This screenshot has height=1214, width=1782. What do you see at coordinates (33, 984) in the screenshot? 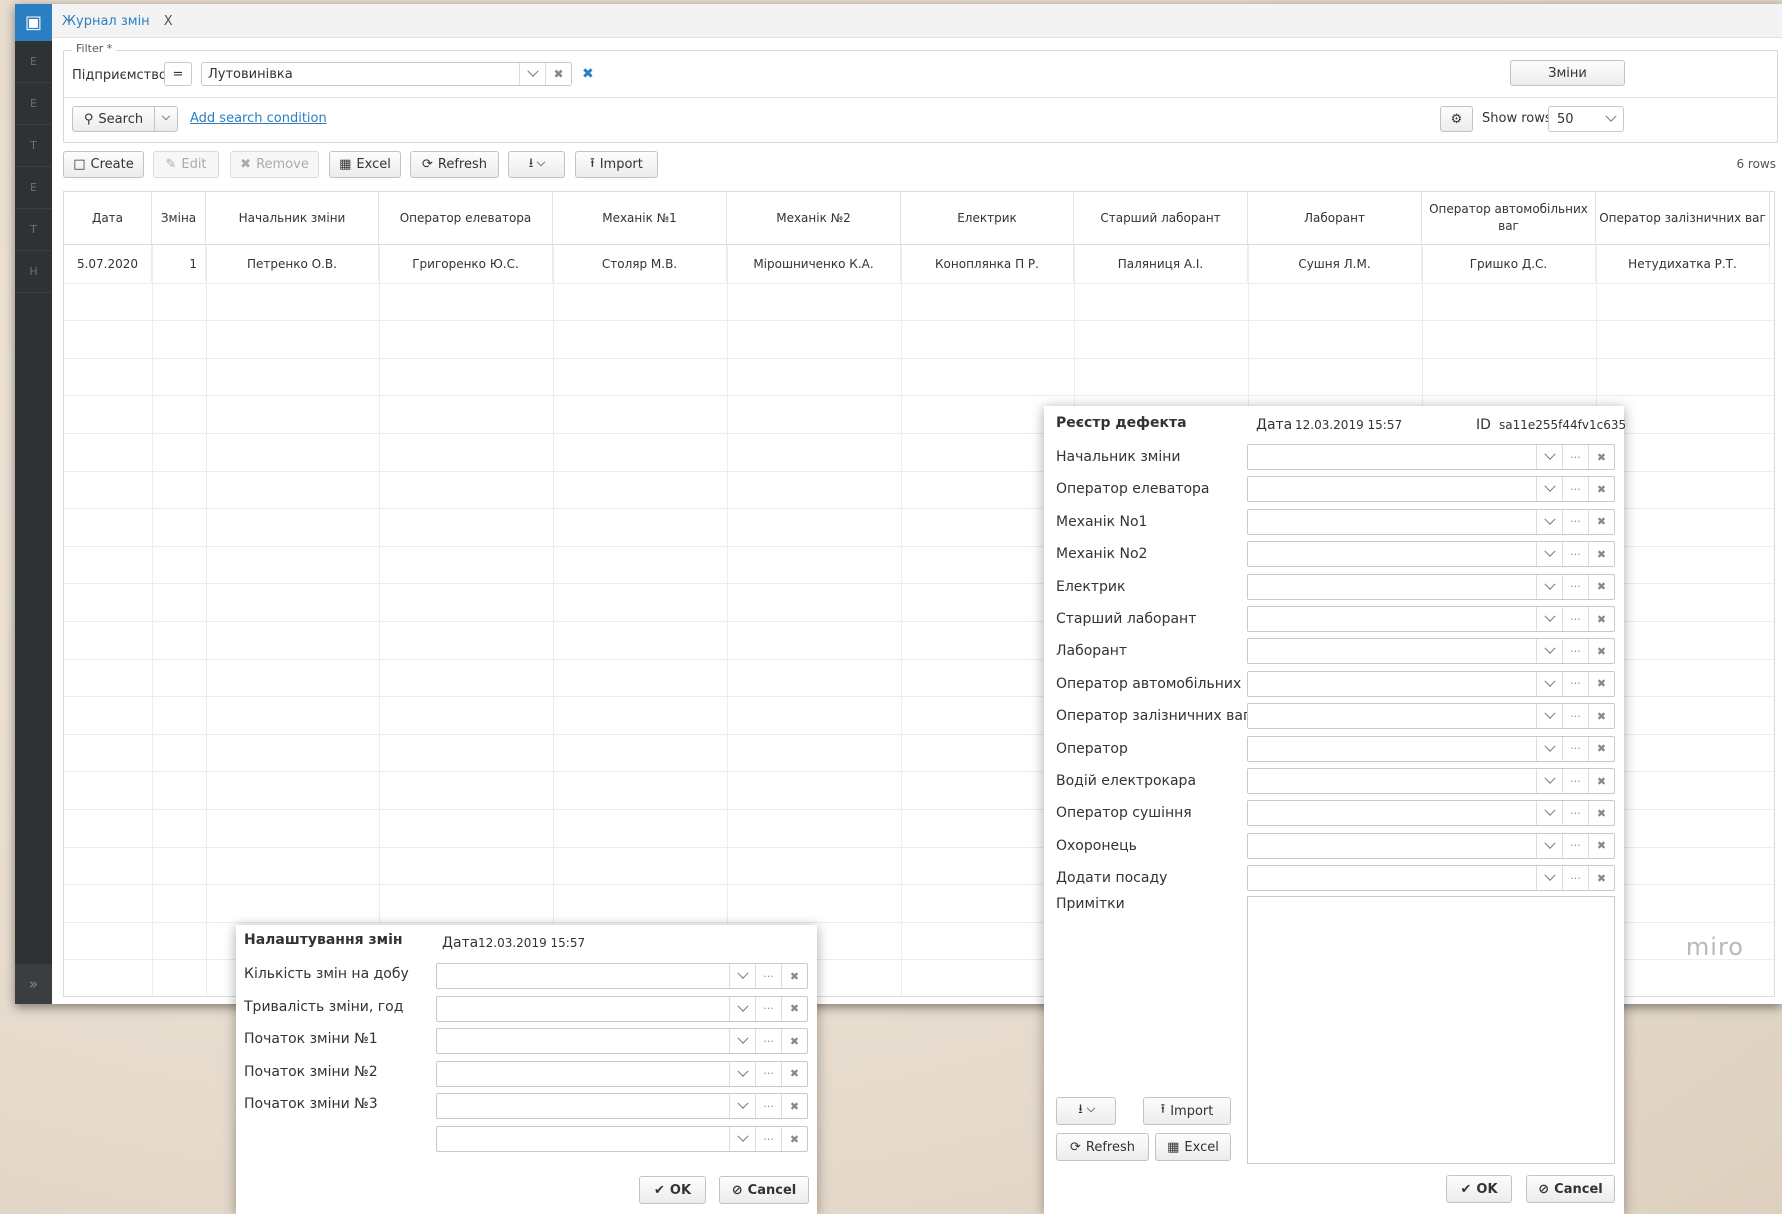
I see `sidebar-expand-icon: »` at bounding box center [33, 984].